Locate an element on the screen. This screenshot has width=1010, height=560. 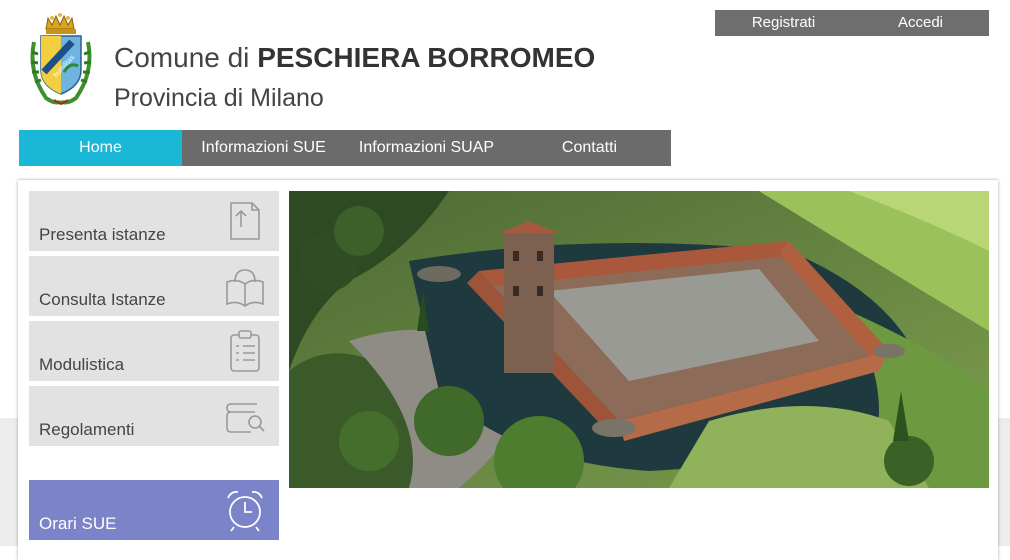
title-prefix: Comune di is located at coordinates (186, 57).